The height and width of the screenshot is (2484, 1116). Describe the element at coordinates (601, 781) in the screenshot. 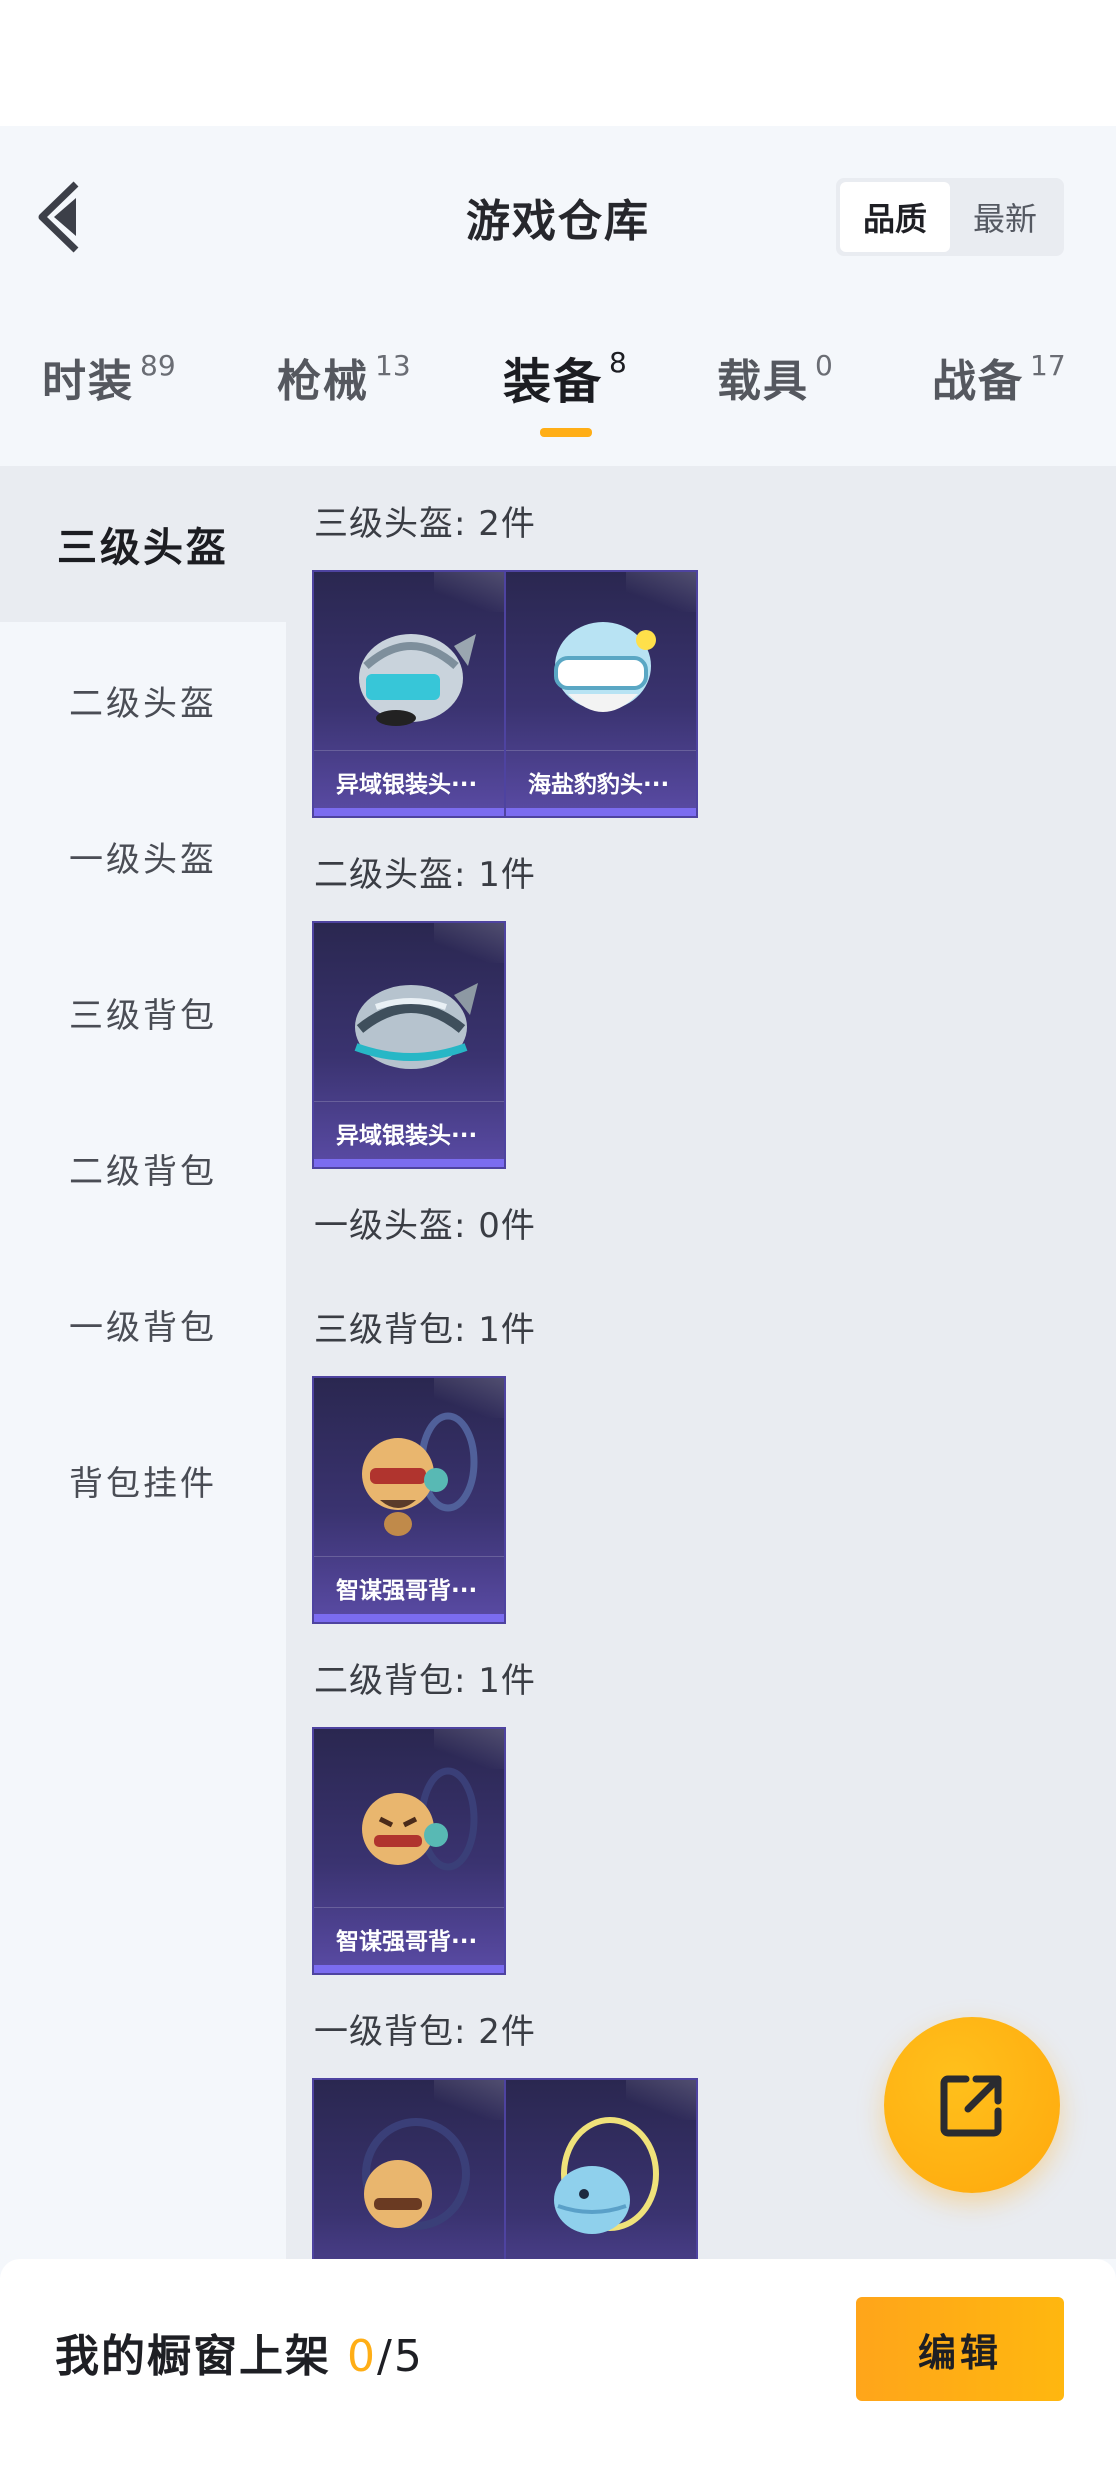

I see `item-name: 海盐豹豹头···` at that location.